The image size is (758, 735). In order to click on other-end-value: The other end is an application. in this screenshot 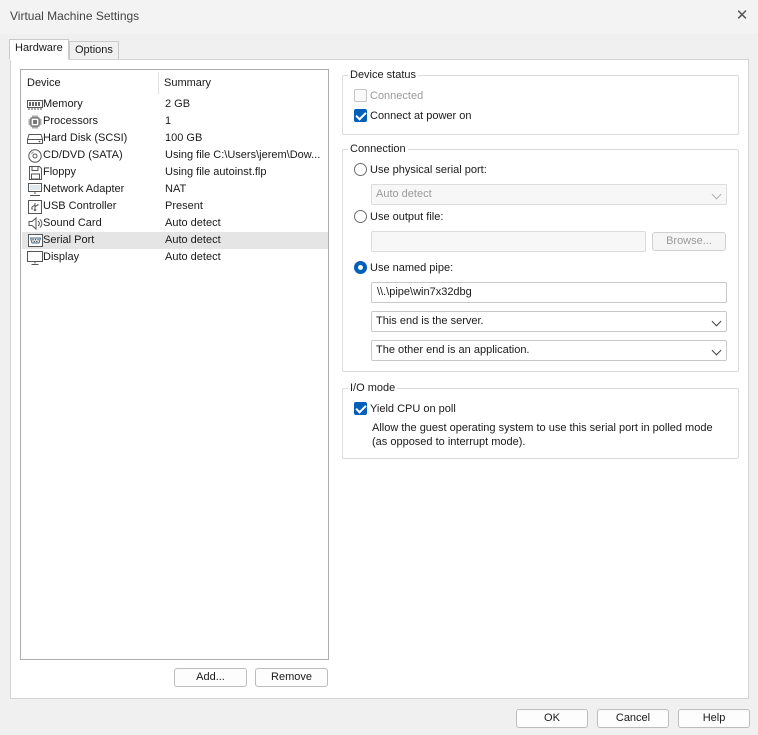, I will do `click(453, 350)`.